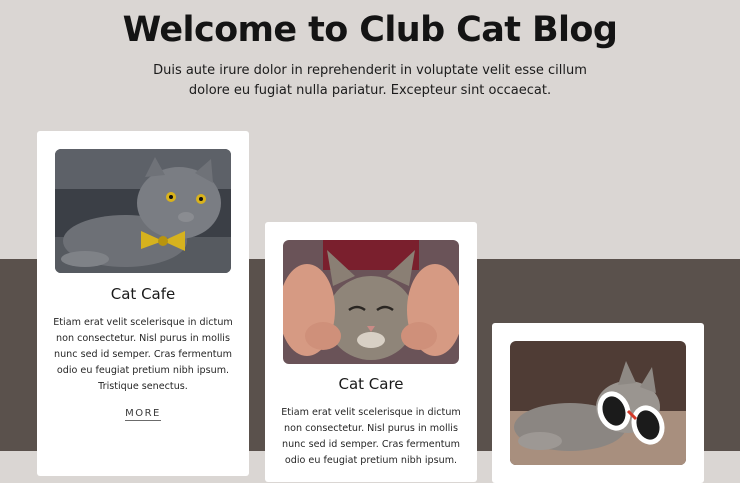 Image resolution: width=740 pixels, height=483 pixels. I want to click on page-title: Welcome to Club Cat Blog, so click(370, 30).